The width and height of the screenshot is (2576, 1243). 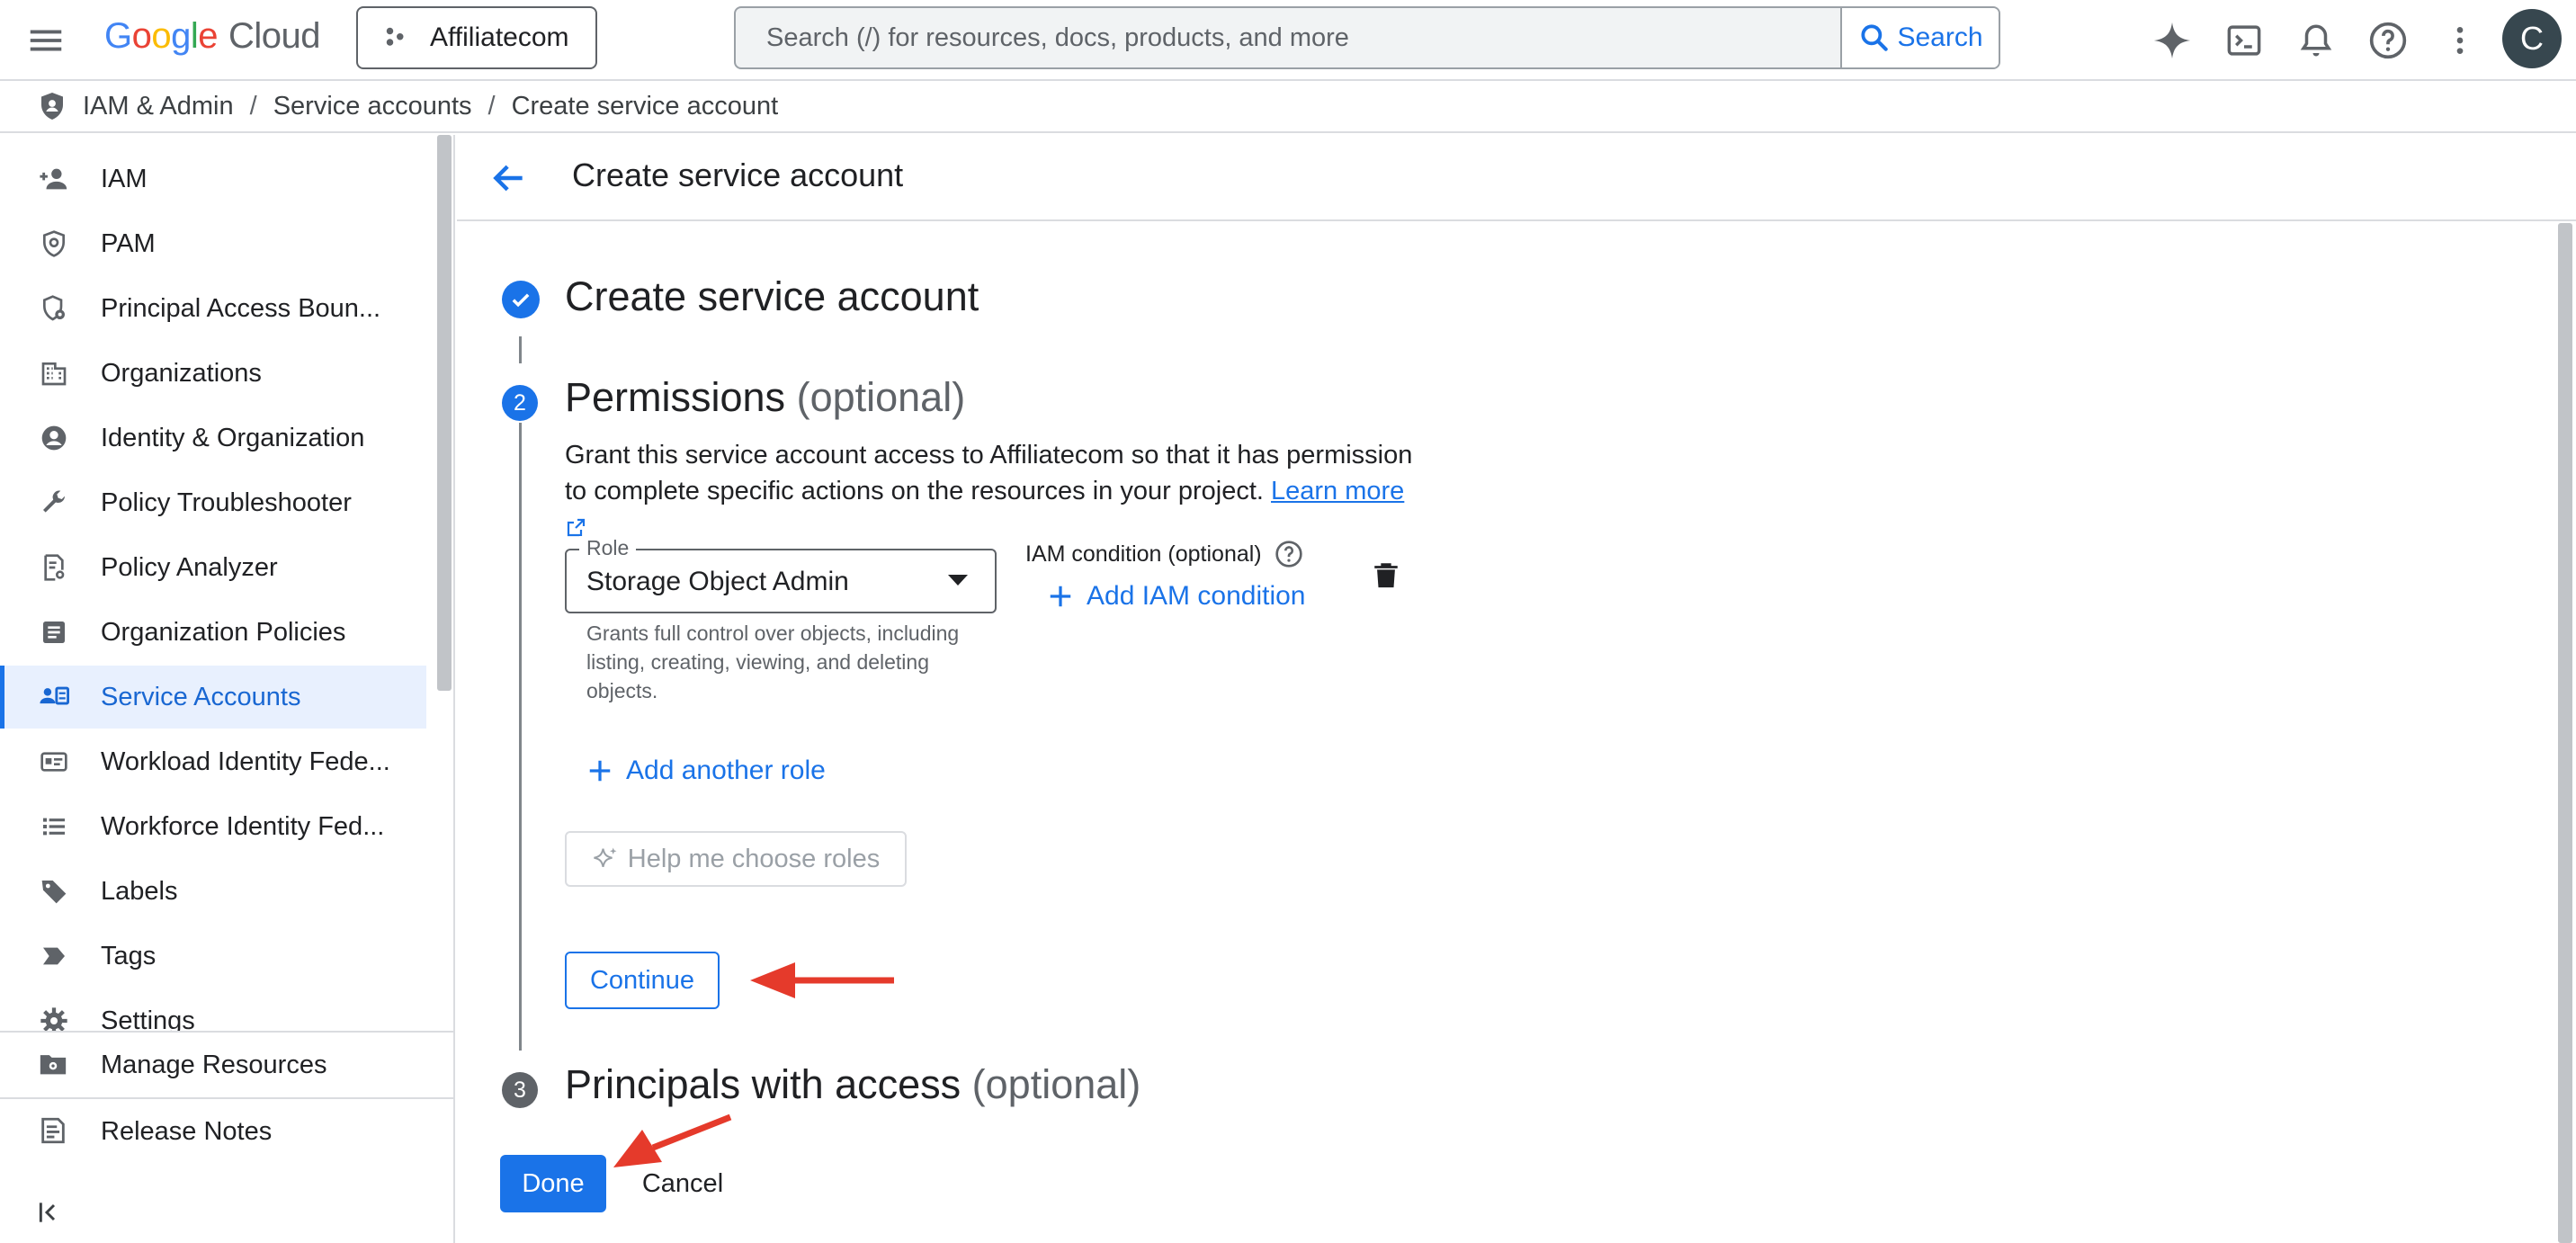 What do you see at coordinates (54, 308) in the screenshot?
I see `shield-gear-icon` at bounding box center [54, 308].